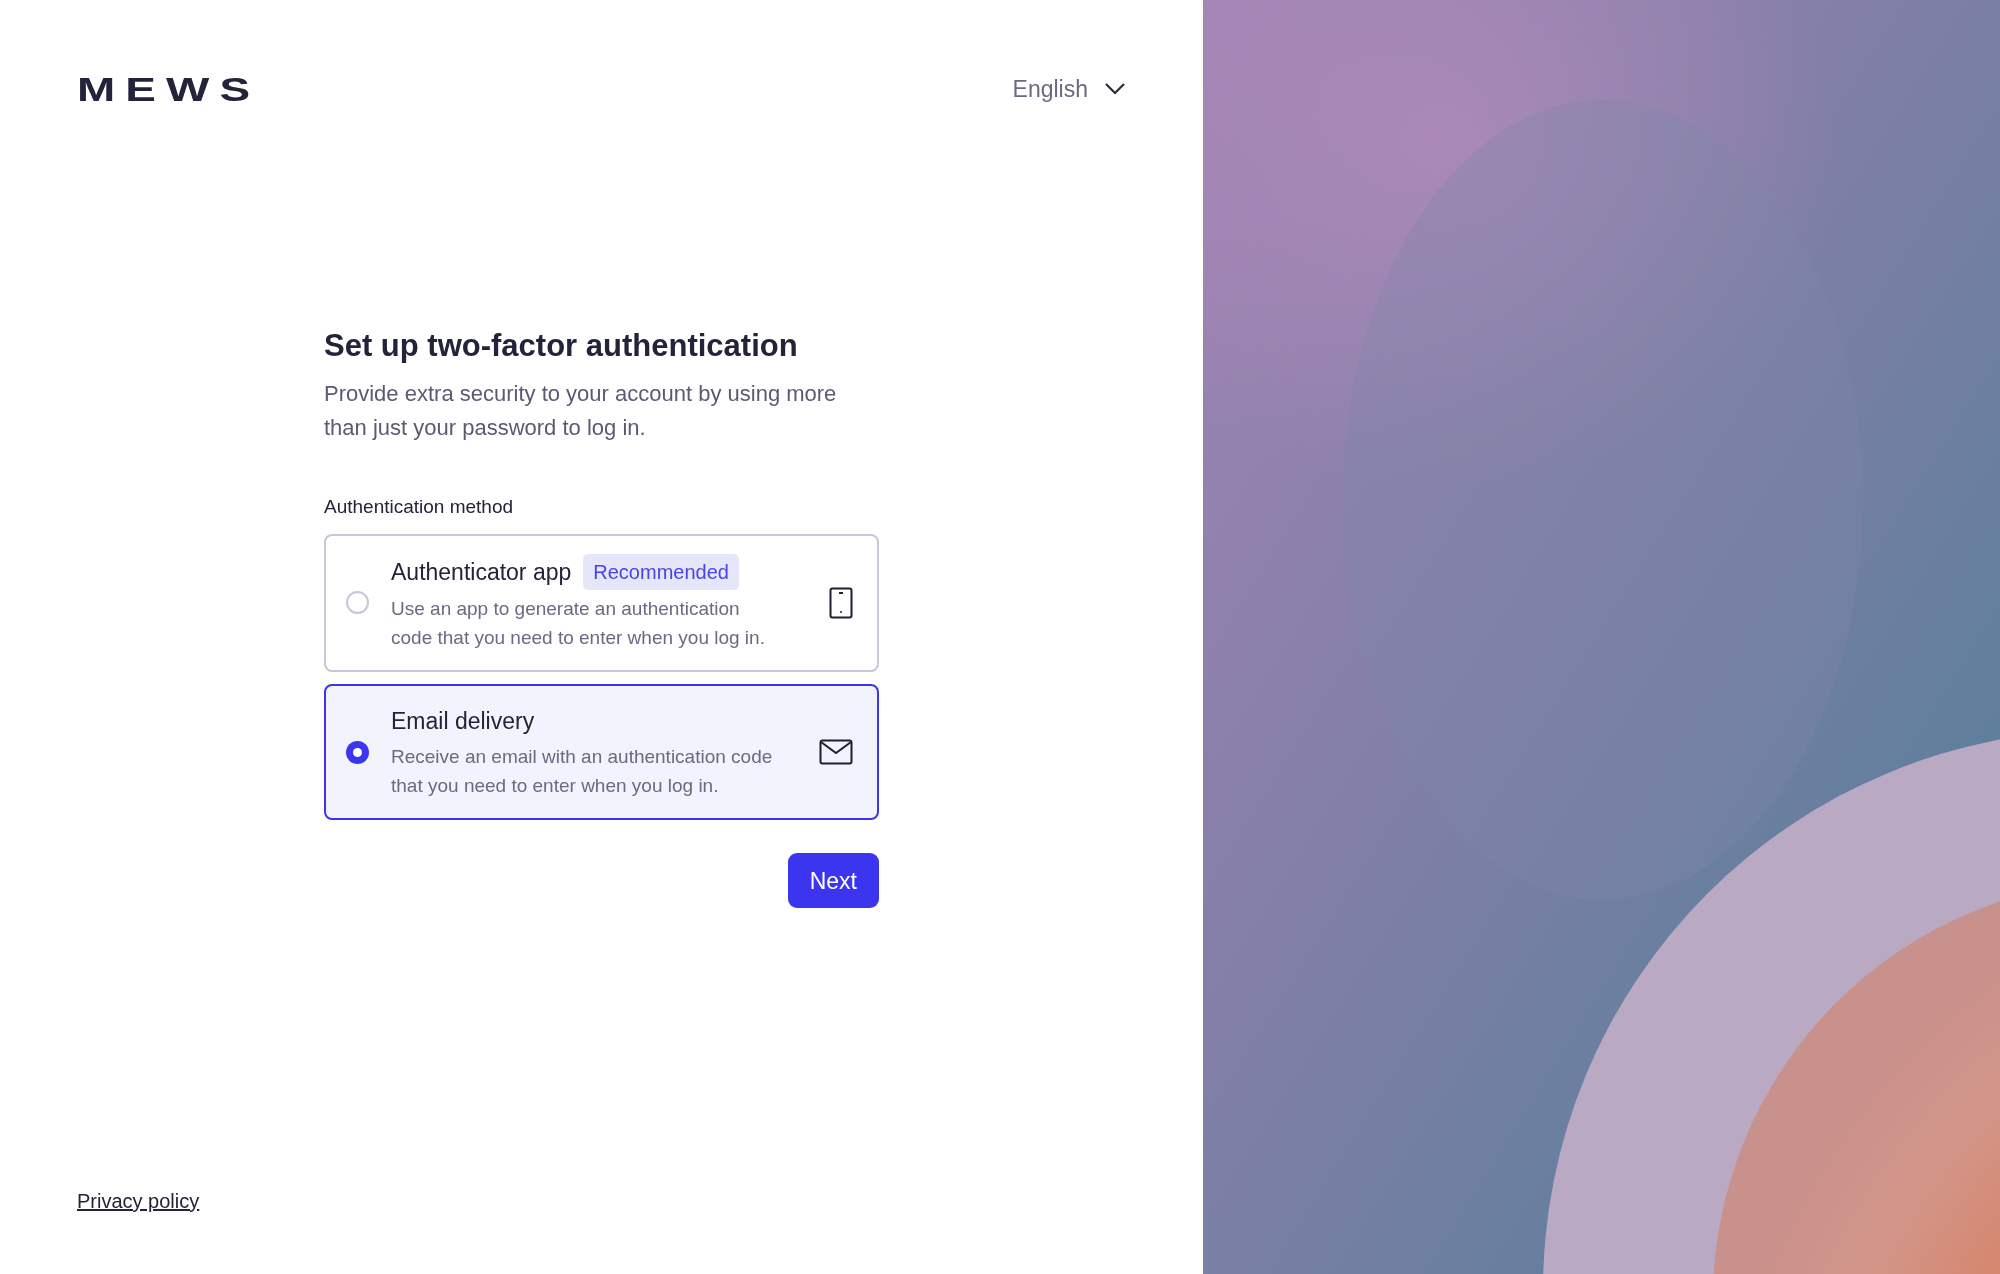 The image size is (2000, 1274). Describe the element at coordinates (1069, 89) in the screenshot. I see `language-select: English` at that location.